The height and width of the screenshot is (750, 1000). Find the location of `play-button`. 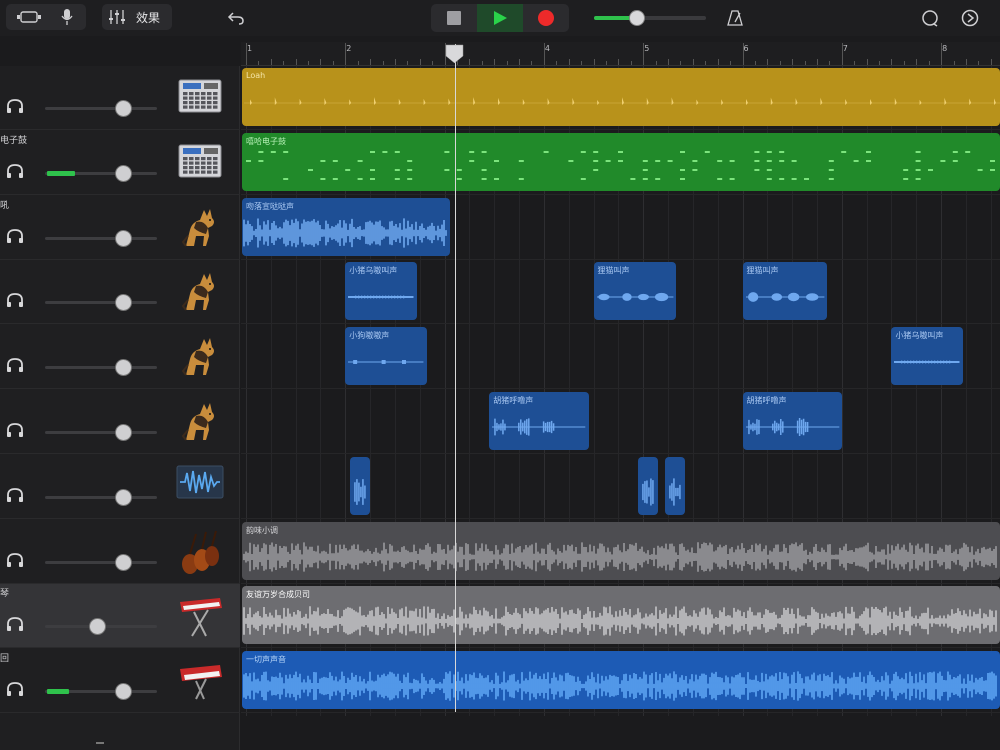

play-button is located at coordinates (500, 18).